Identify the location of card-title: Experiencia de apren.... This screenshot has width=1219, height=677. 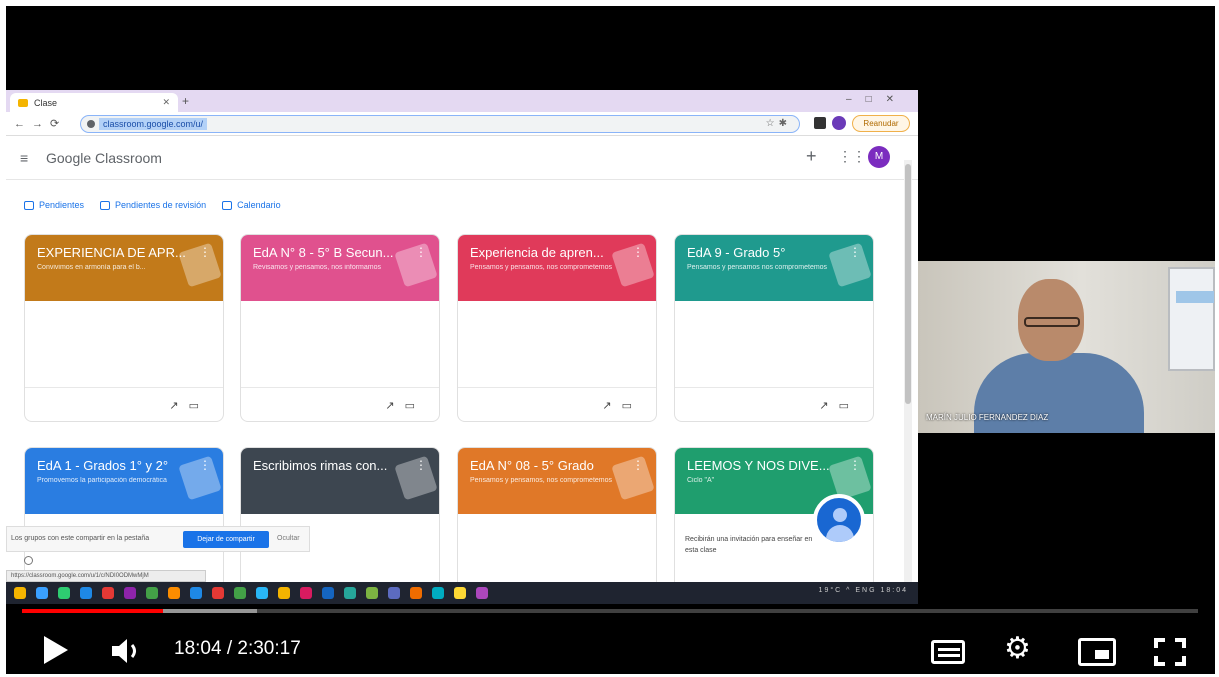
(550, 252).